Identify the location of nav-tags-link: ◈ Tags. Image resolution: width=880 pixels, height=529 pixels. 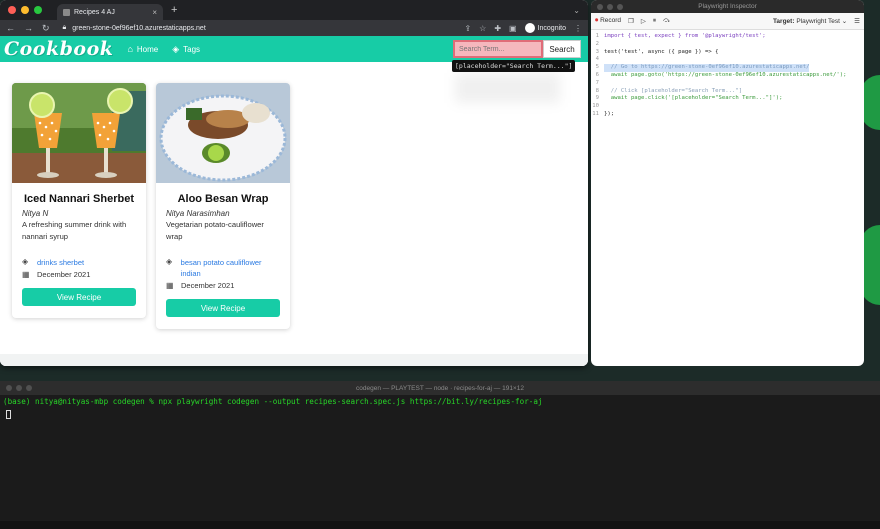
(186, 49).